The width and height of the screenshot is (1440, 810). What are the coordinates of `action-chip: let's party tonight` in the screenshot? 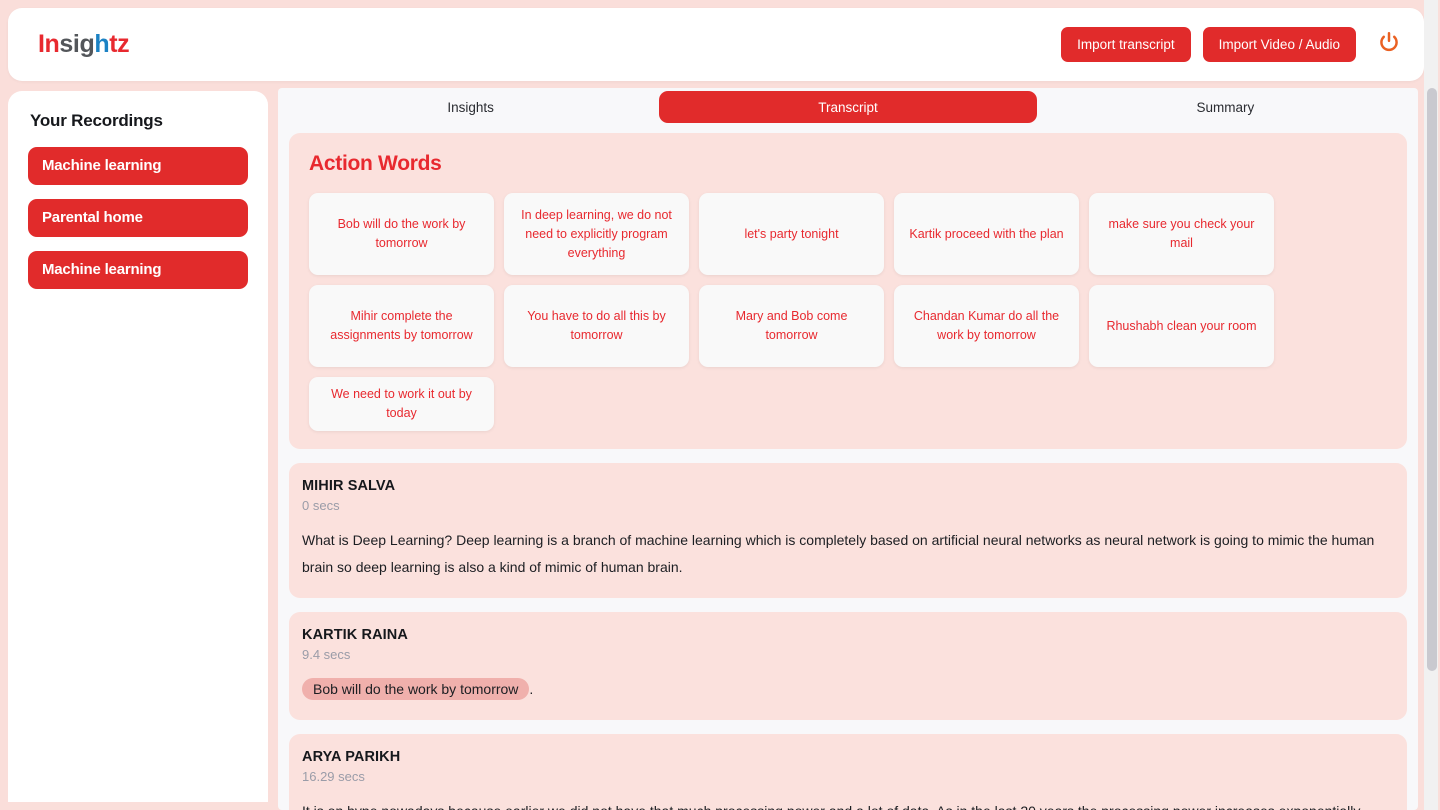 It's located at (791, 234).